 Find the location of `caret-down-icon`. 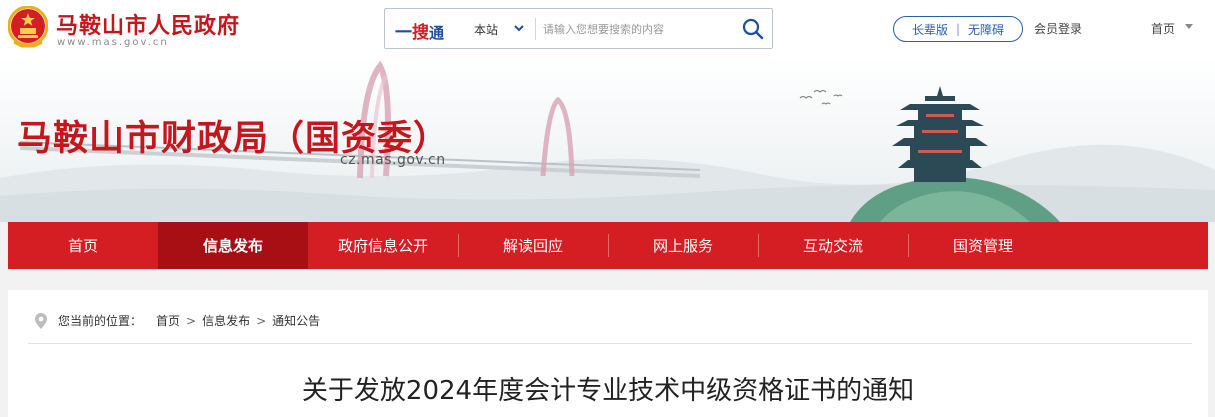

caret-down-icon is located at coordinates (1189, 27).